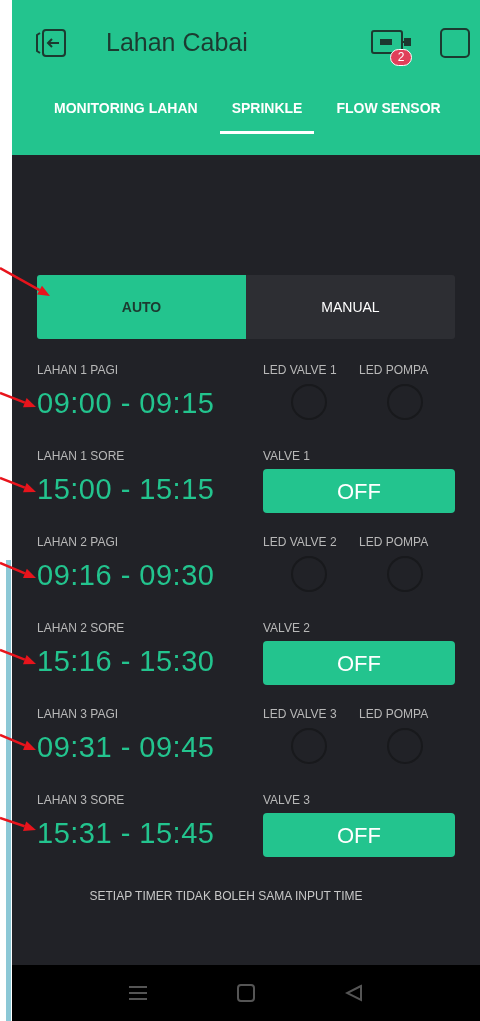  Describe the element at coordinates (287, 628) in the screenshot. I see `button-label: VALVE 2` at that location.